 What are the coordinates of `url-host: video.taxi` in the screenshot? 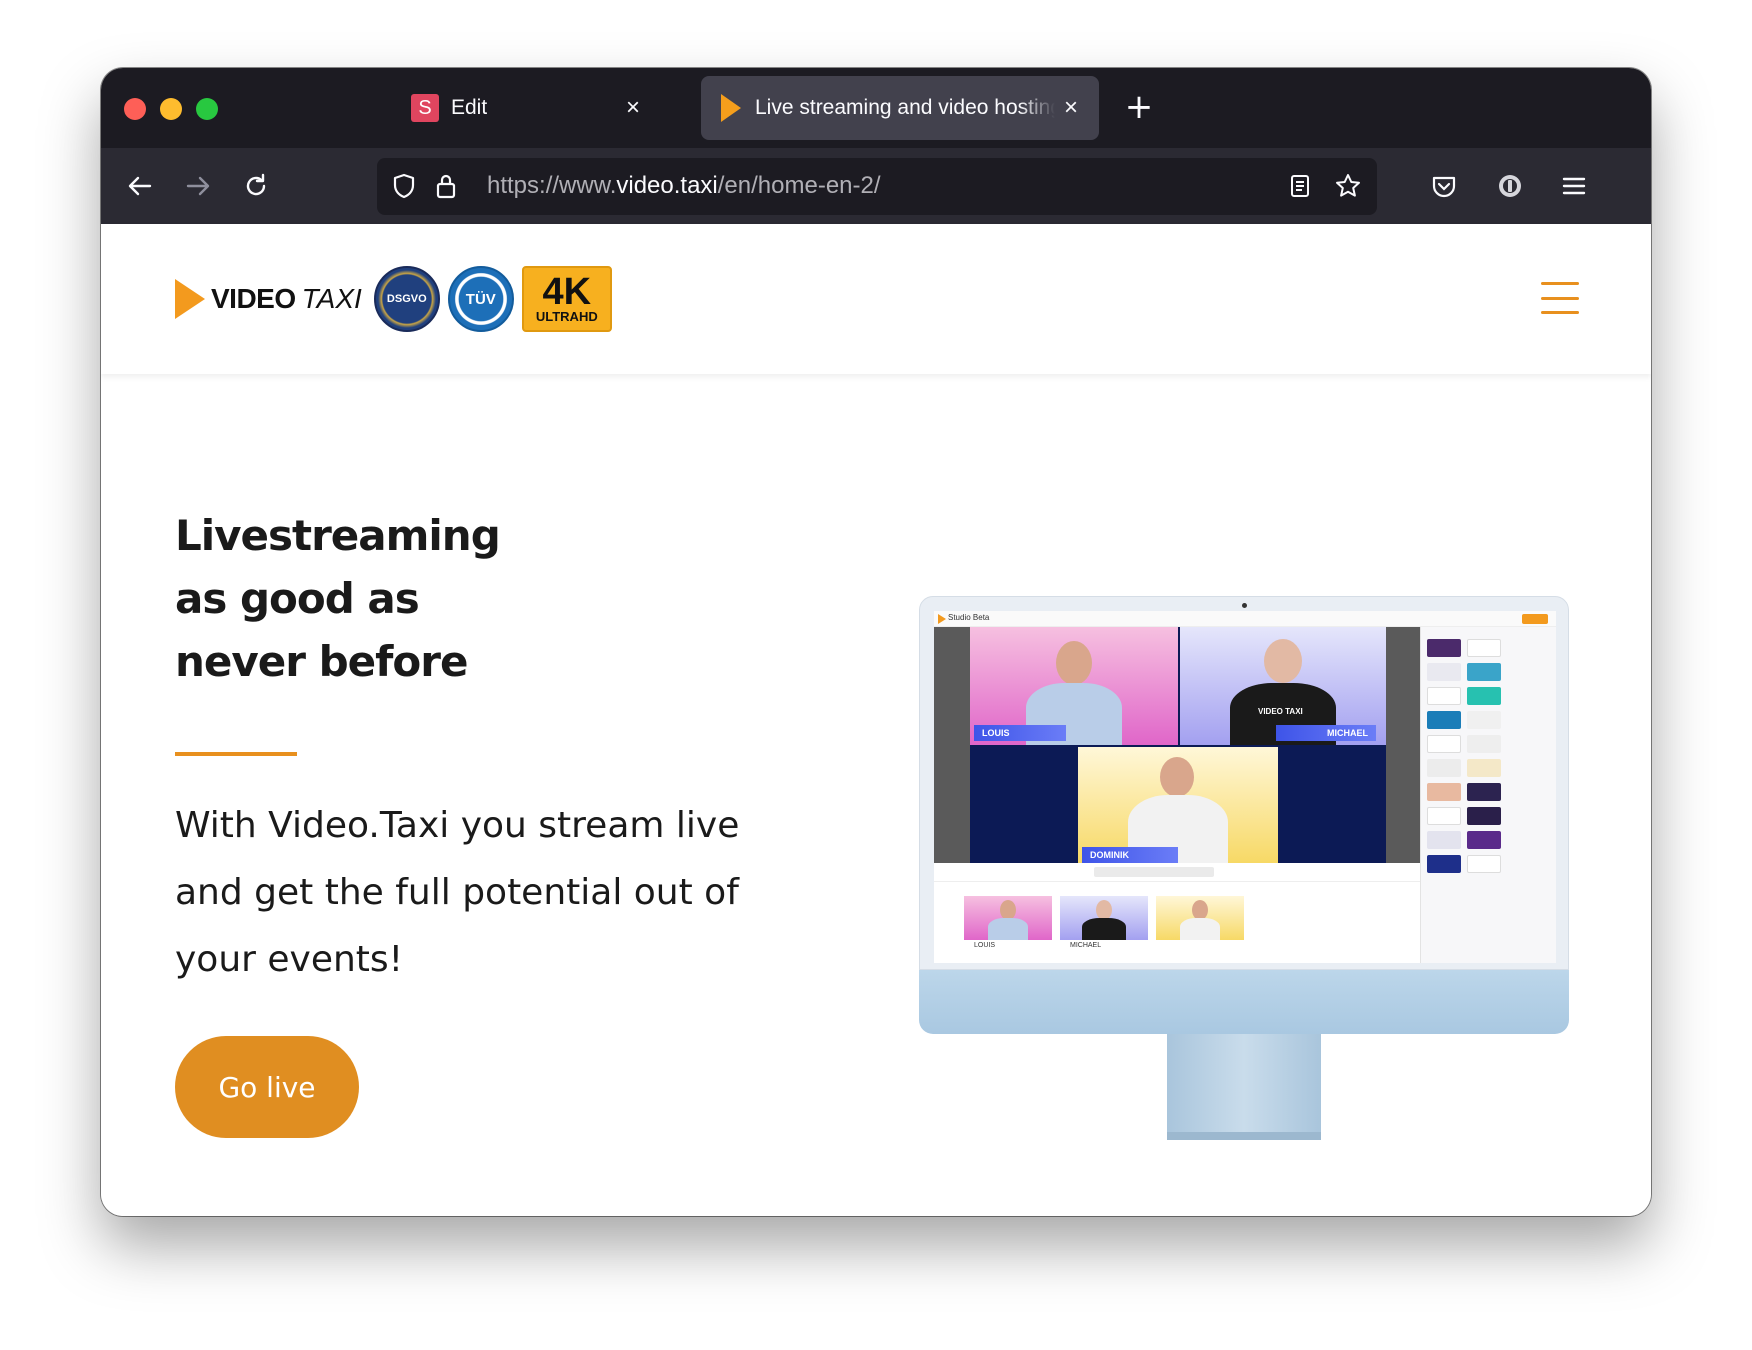 It's located at (667, 185).